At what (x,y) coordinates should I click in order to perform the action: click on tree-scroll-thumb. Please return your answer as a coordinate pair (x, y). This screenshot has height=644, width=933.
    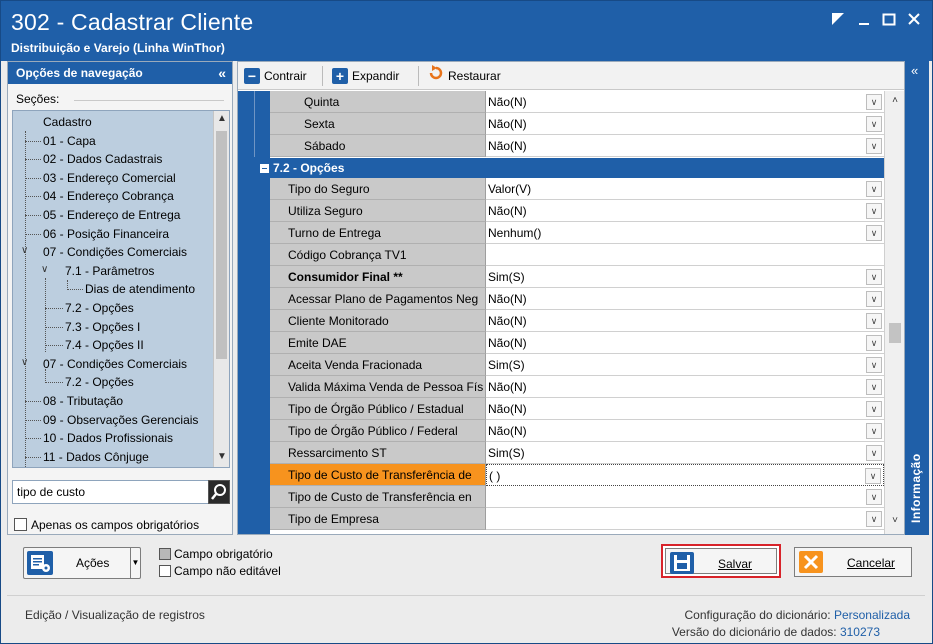
    Looking at the image, I should click on (221, 245).